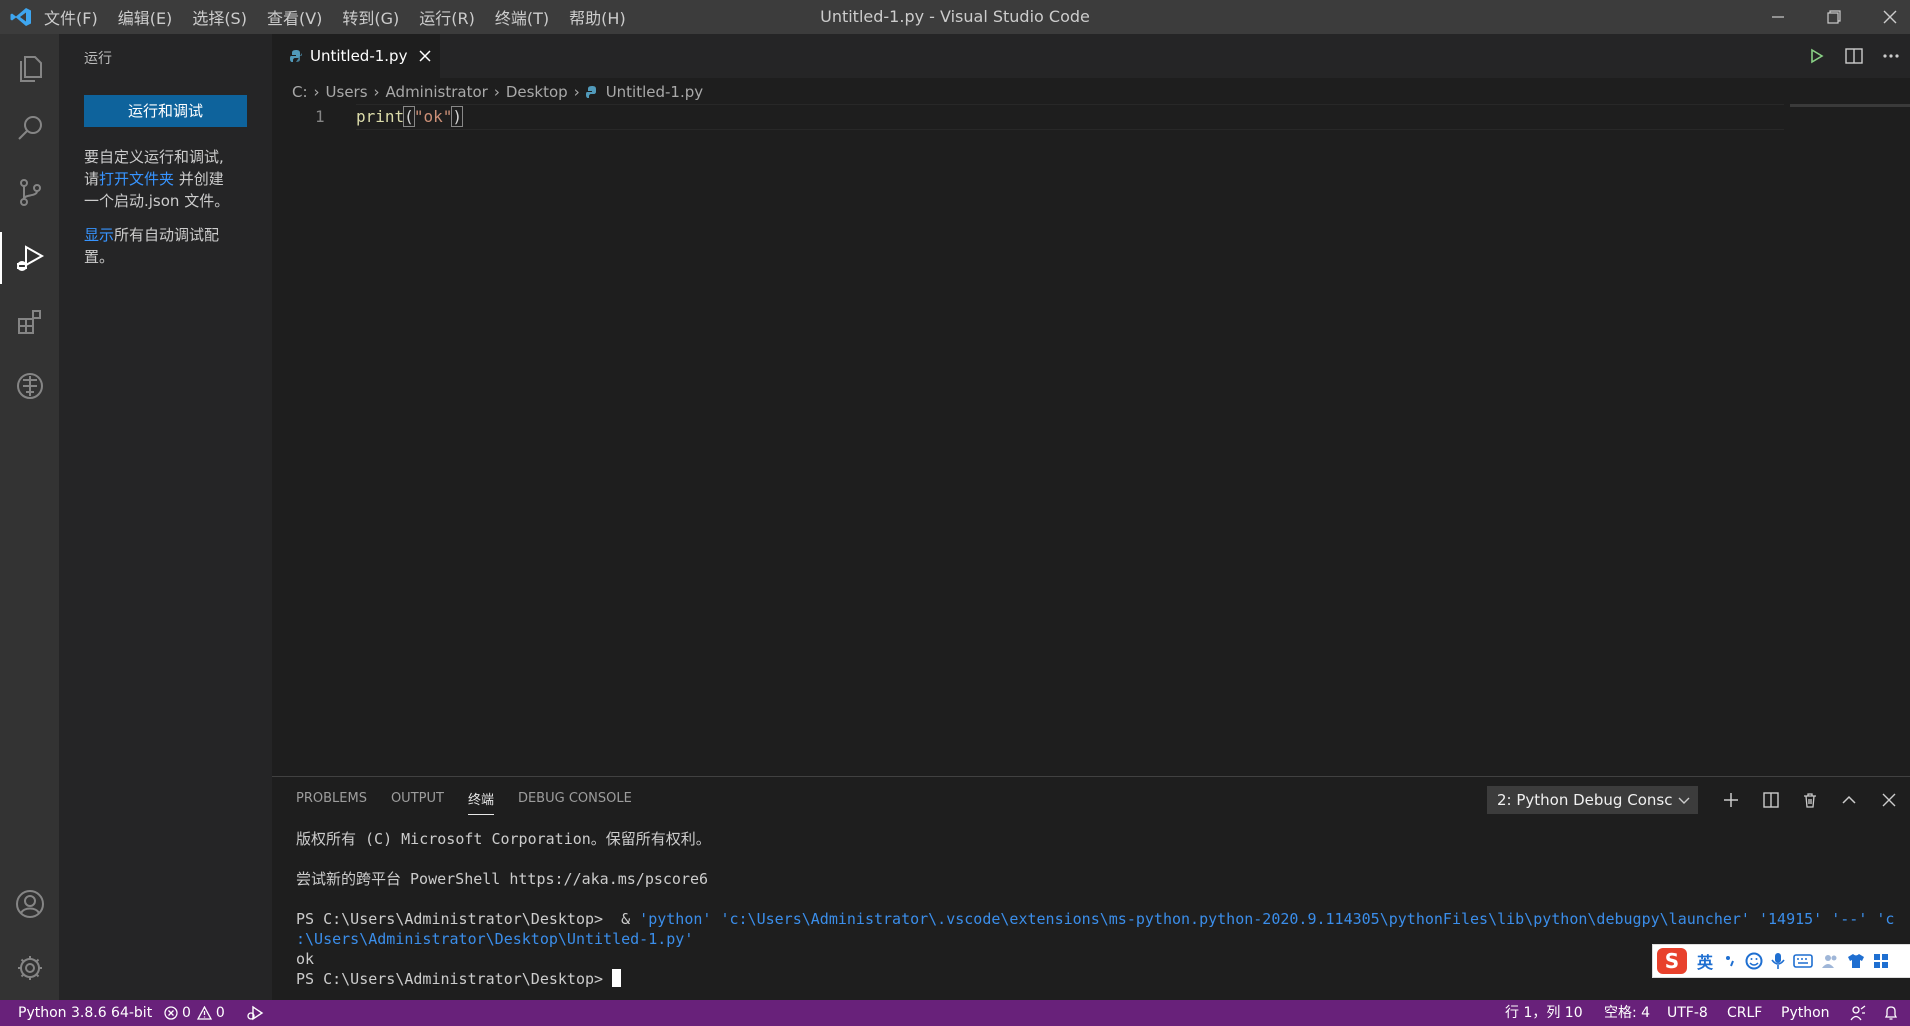 Image resolution: width=1910 pixels, height=1026 pixels. Describe the element at coordinates (1856, 961) in the screenshot. I see `skin-shirt-icon` at that location.